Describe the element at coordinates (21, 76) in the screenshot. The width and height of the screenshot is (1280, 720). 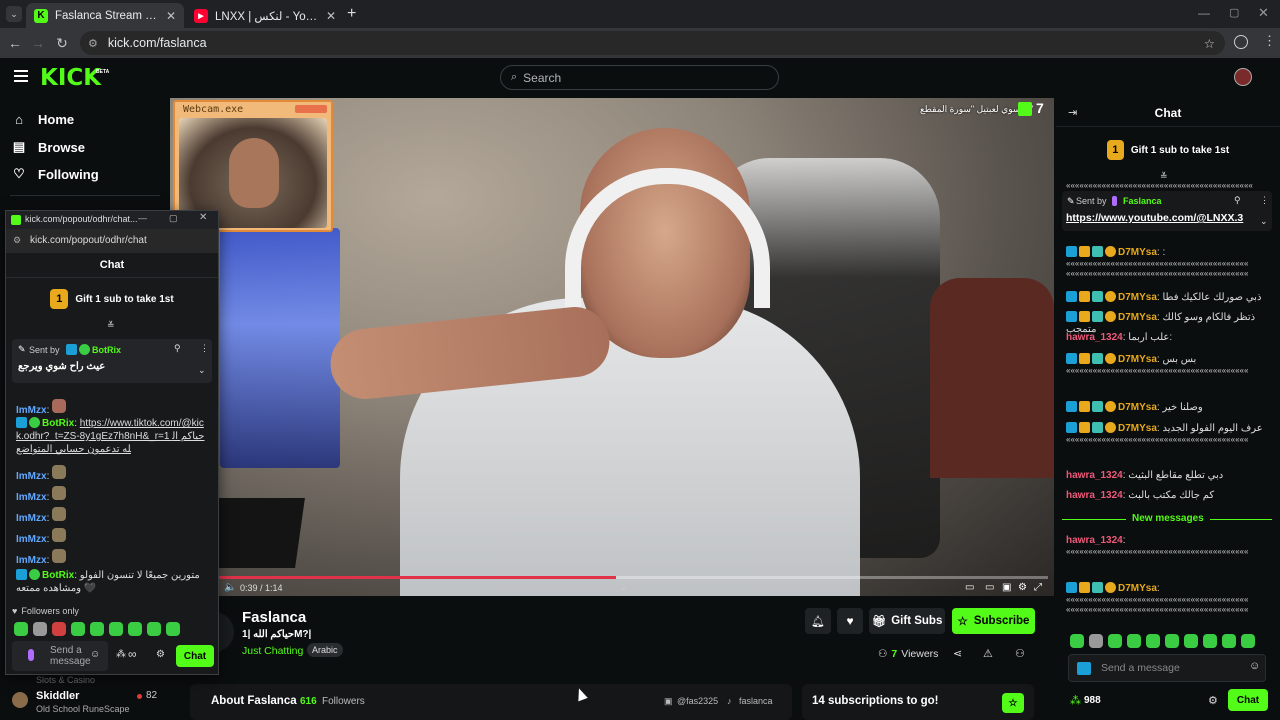
I see `hamburger-menu-icon` at that location.